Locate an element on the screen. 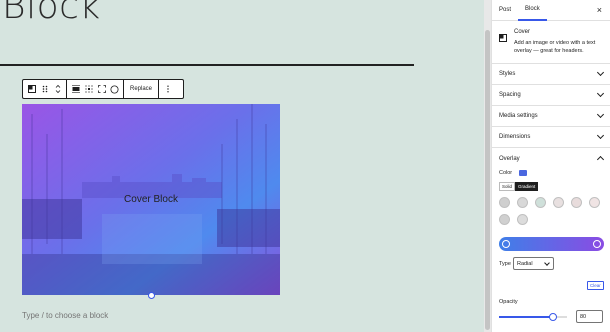 The image size is (610, 332). cover-title: Cover Block is located at coordinates (151, 199).